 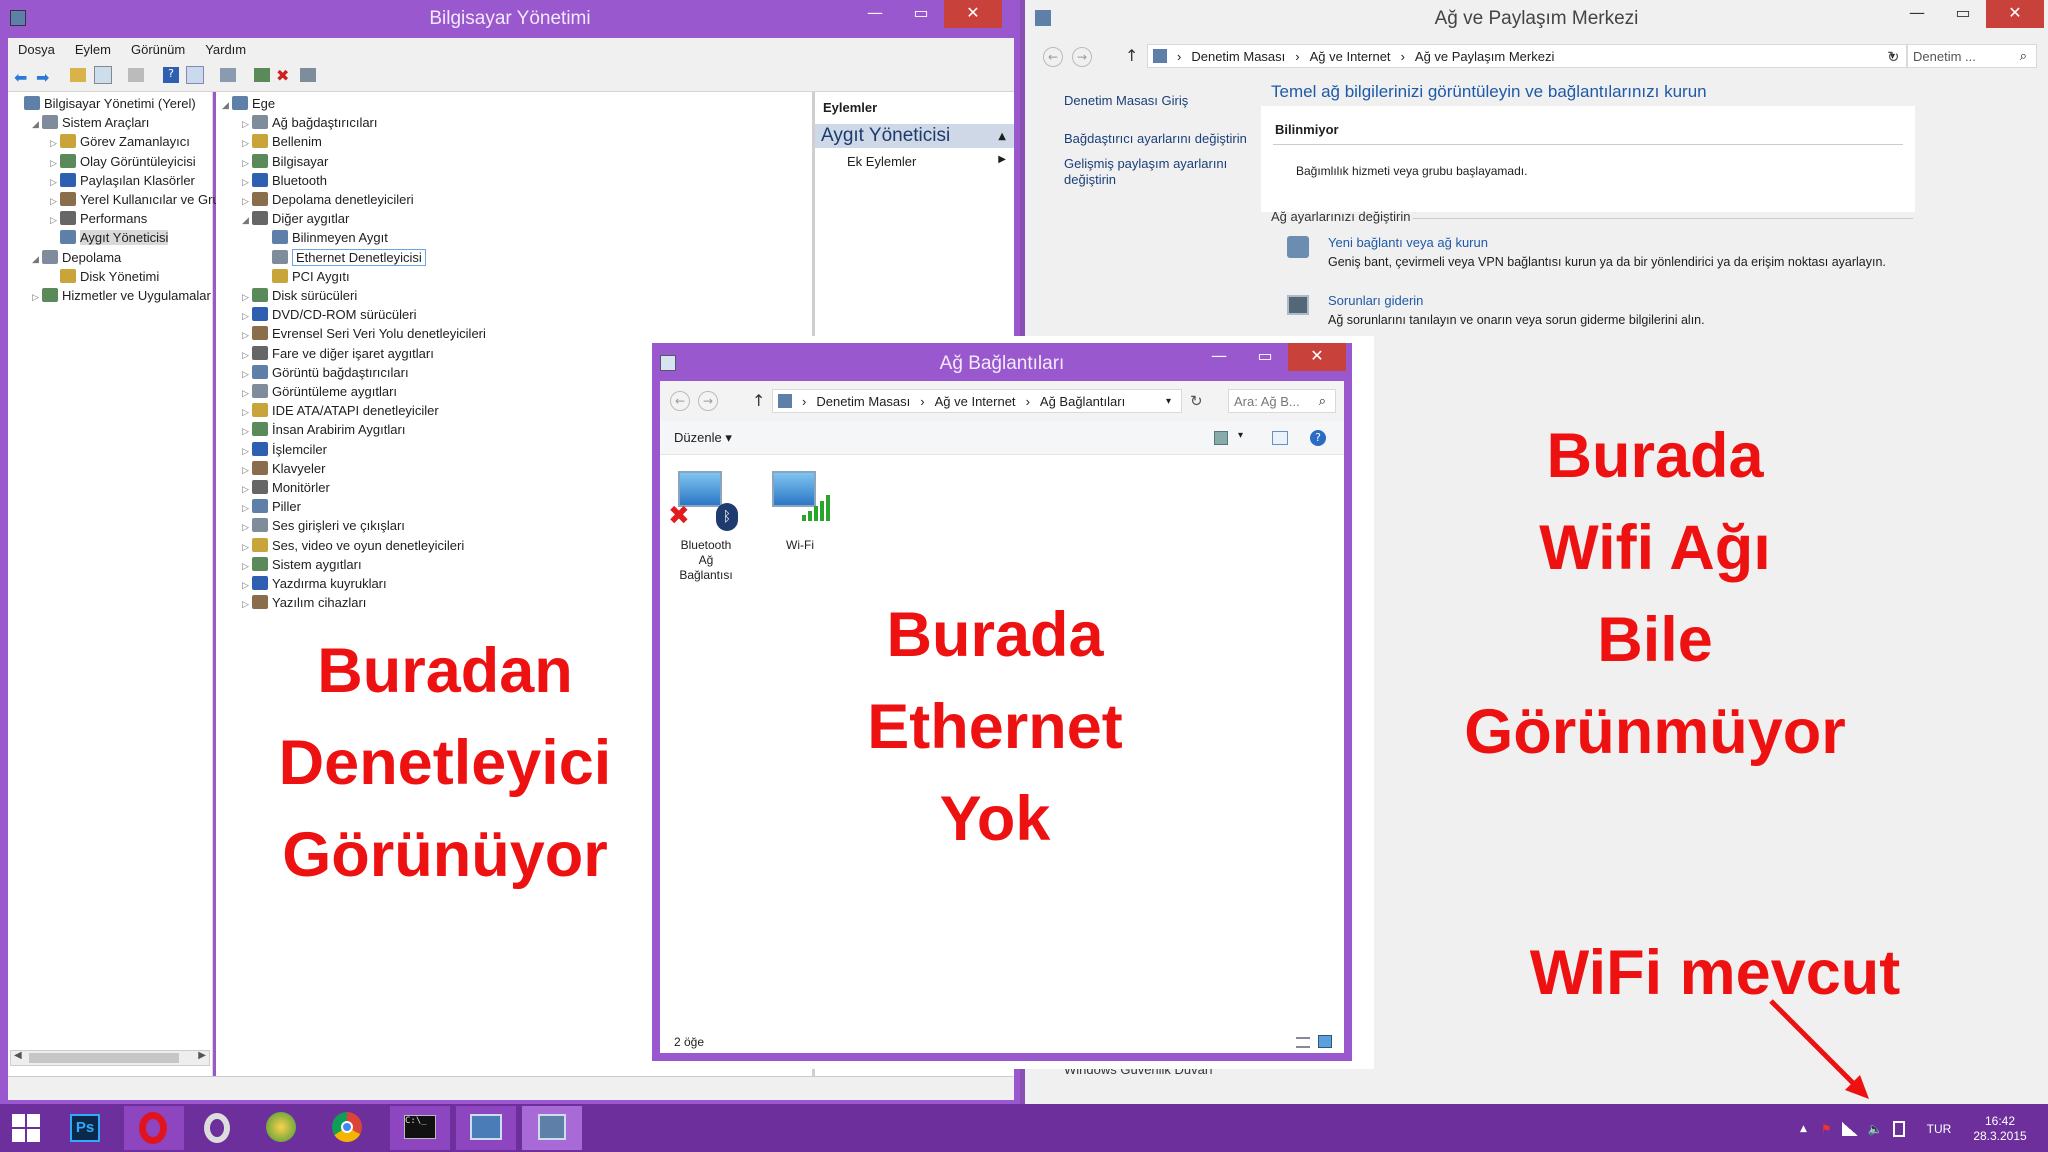 What do you see at coordinates (914, 162) in the screenshot?
I see `action-item-ek-eylemler: Ek Eylemler ▶` at bounding box center [914, 162].